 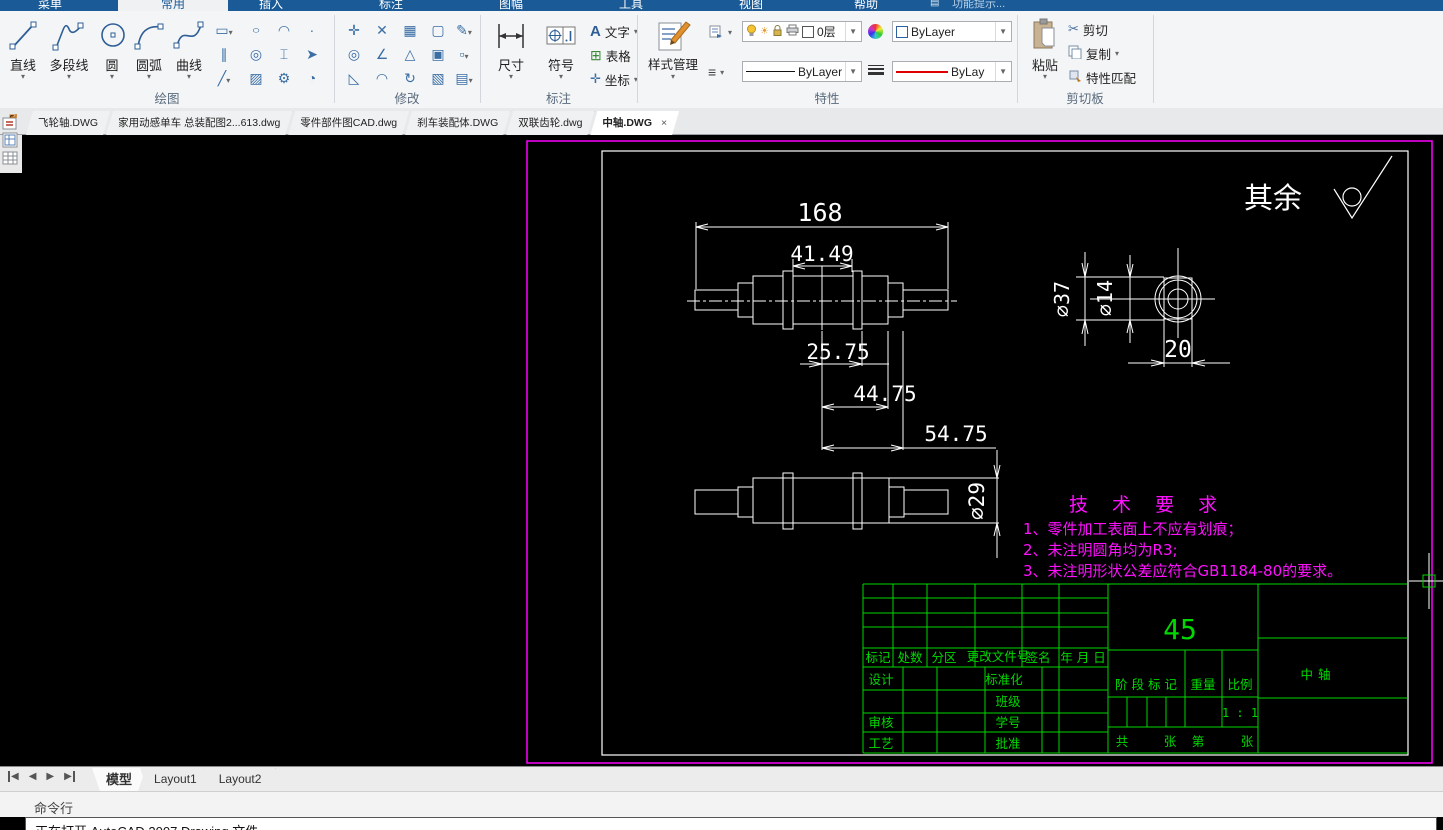 I want to click on text-button: A 文字 ▾, so click(x=614, y=31).